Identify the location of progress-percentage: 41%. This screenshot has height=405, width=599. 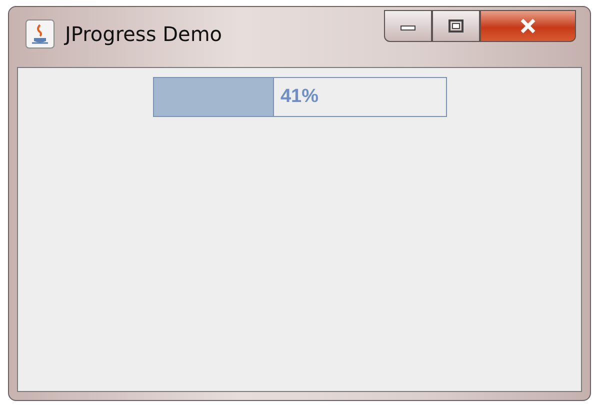
(299, 97).